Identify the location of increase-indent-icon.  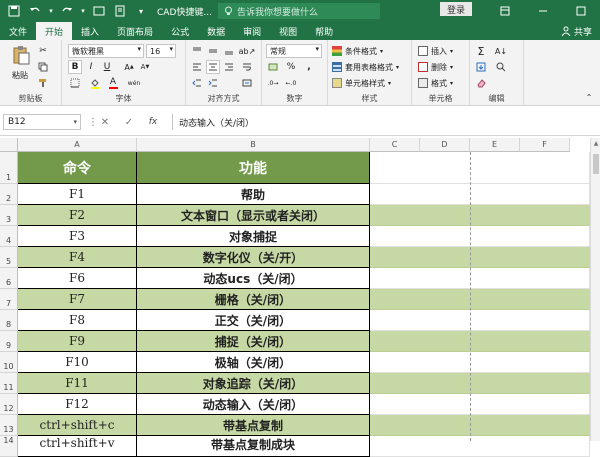
(213, 83).